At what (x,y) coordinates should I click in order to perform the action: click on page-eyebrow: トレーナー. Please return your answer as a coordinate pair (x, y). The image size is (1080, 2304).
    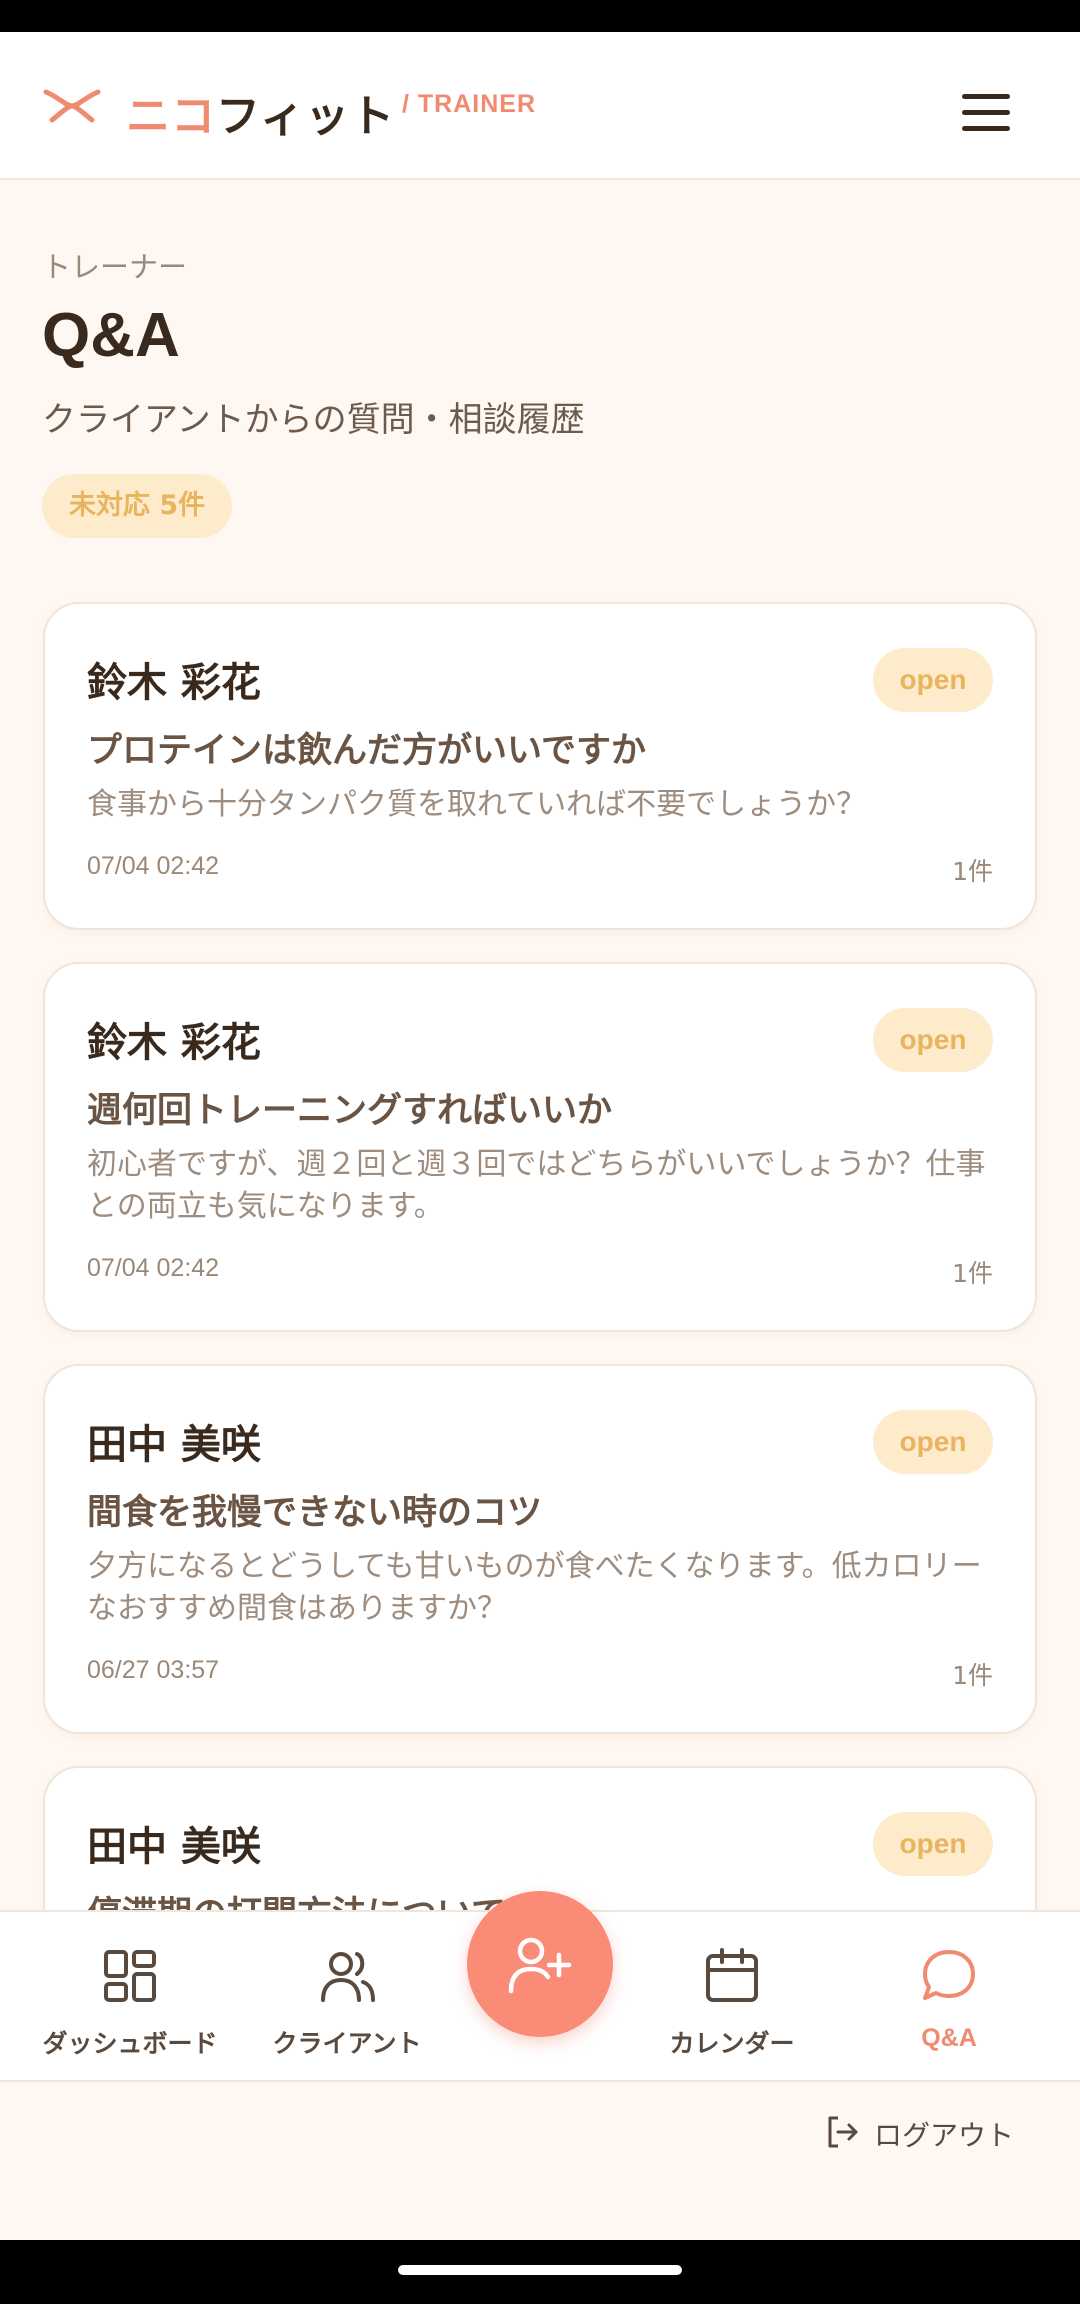
    Looking at the image, I should click on (115, 267).